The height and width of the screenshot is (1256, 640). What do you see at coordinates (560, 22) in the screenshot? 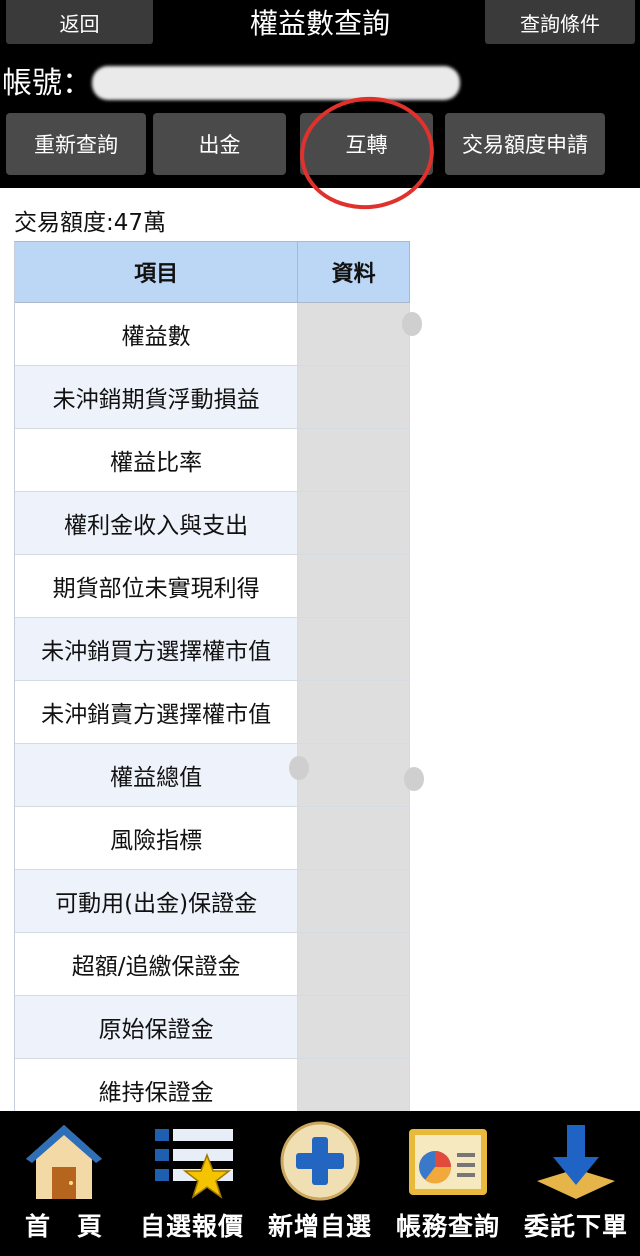
I see `query-conditions-button: 查詢條件` at bounding box center [560, 22].